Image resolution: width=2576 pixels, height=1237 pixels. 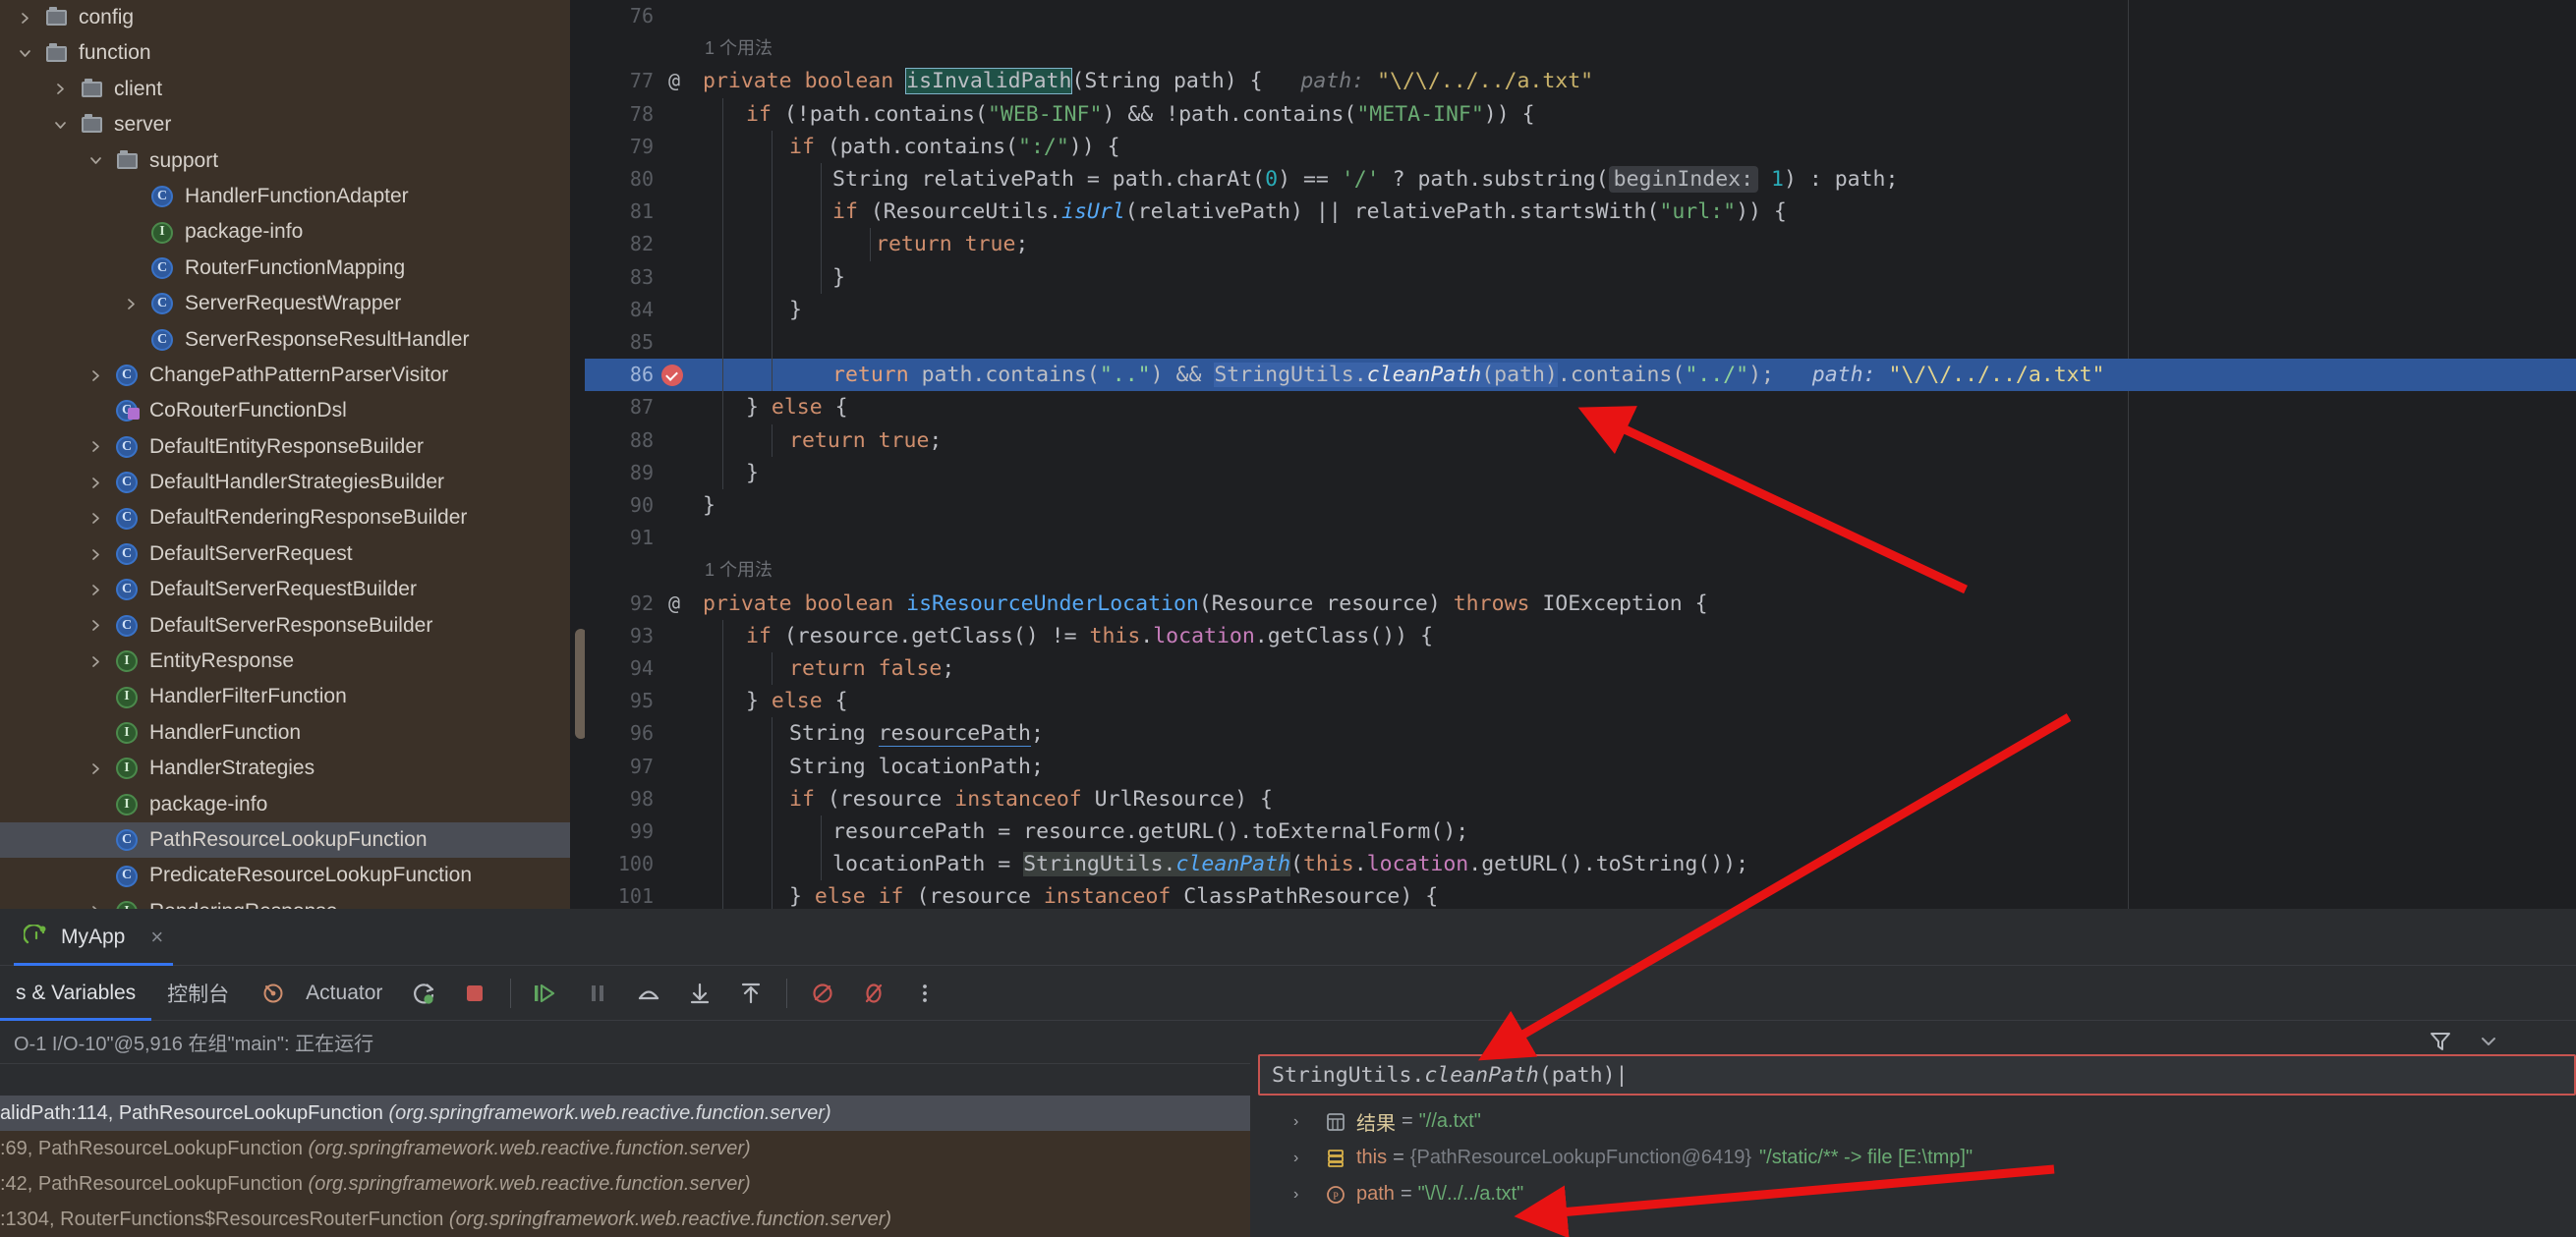 What do you see at coordinates (198, 994) in the screenshot?
I see `tab-console: 控制台` at bounding box center [198, 994].